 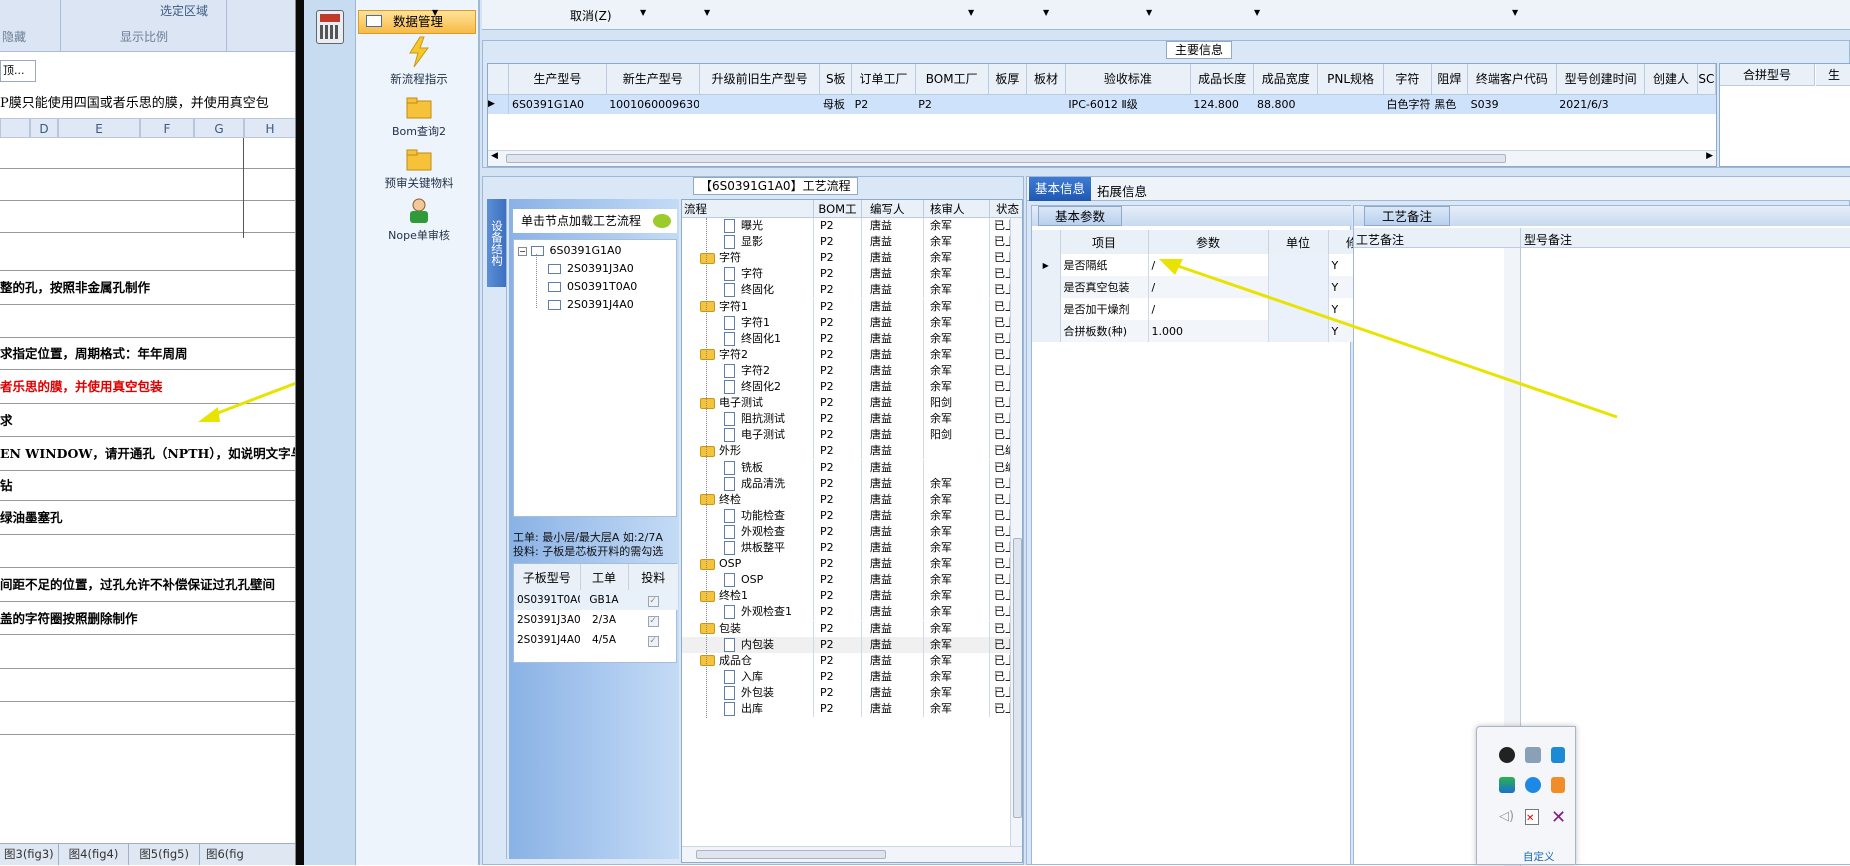 What do you see at coordinates (846, 628) in the screenshot?
I see `flow-row: 包装 P2唐益余军已上风` at bounding box center [846, 628].